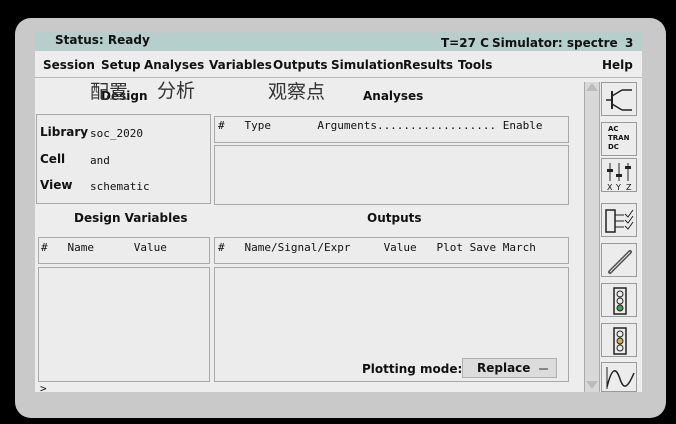 The width and height of the screenshot is (676, 424). I want to click on setup-outputs-tool, so click(619, 220).